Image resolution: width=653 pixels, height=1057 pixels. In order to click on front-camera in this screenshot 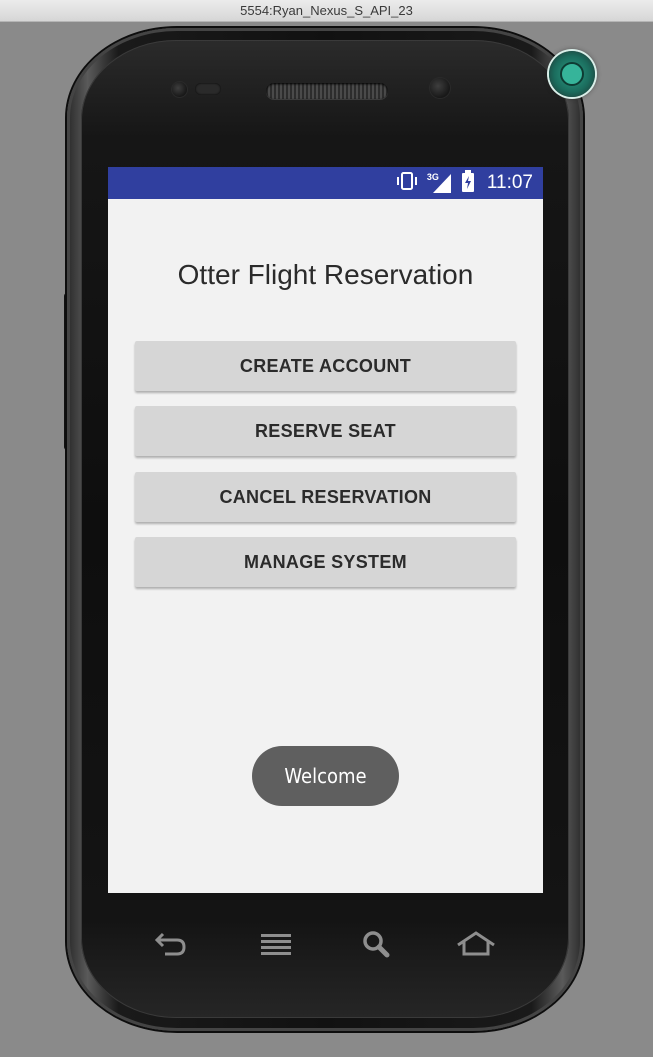, I will do `click(440, 88)`.